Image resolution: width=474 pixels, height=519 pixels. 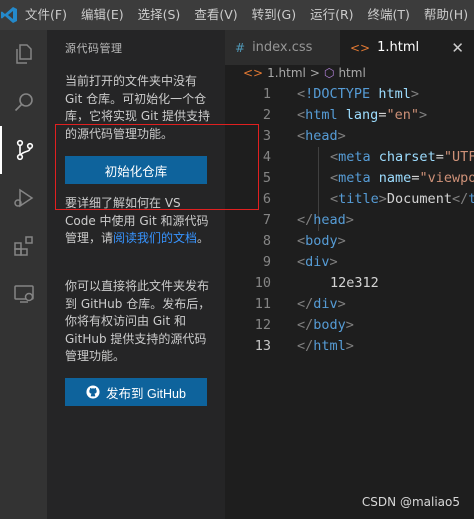 I want to click on code-text: <html lang="en">, so click(x=362, y=115).